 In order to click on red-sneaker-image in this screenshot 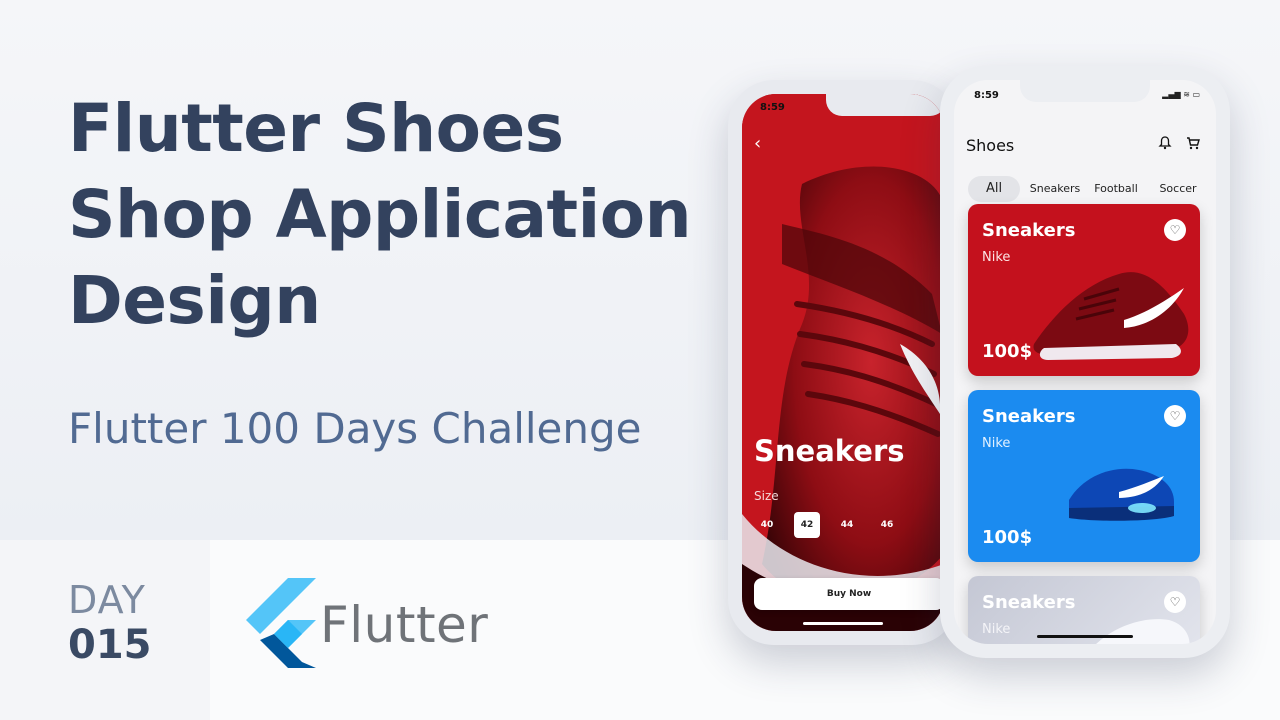, I will do `click(1111, 316)`.